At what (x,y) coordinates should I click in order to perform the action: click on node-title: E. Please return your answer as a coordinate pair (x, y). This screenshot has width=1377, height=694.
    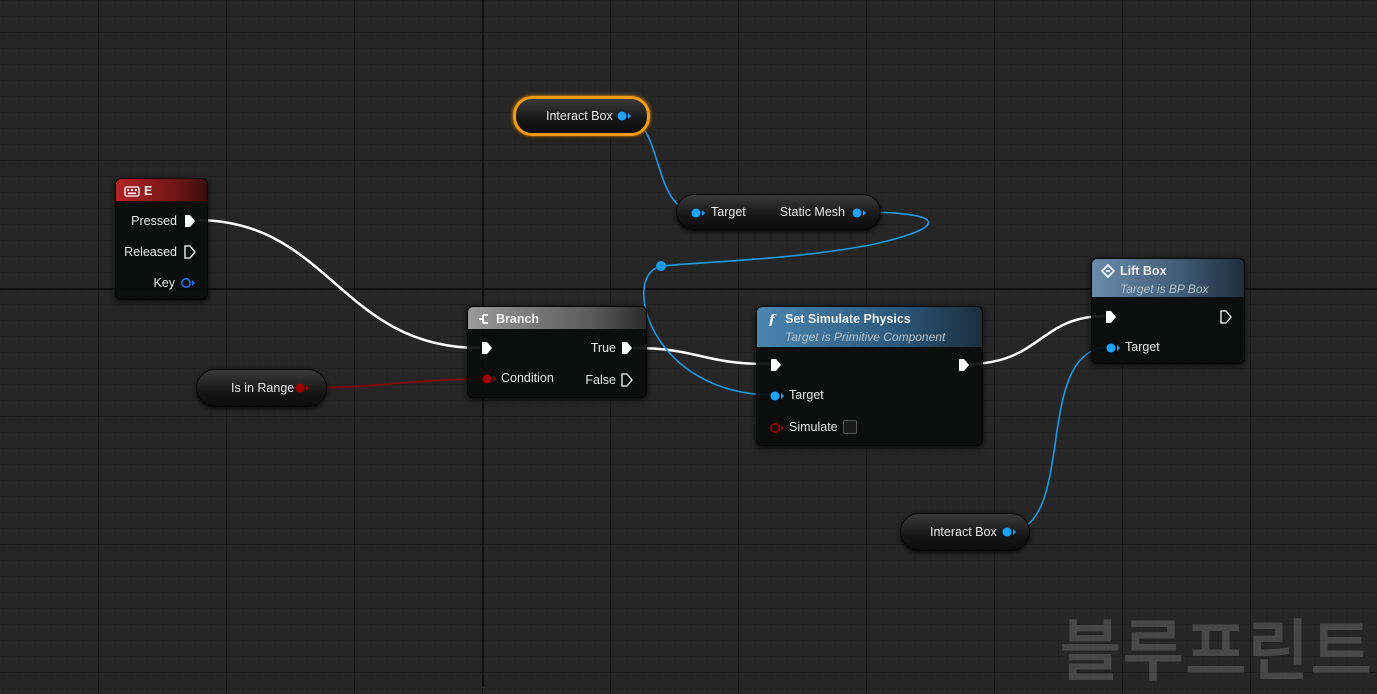
    Looking at the image, I should click on (148, 191).